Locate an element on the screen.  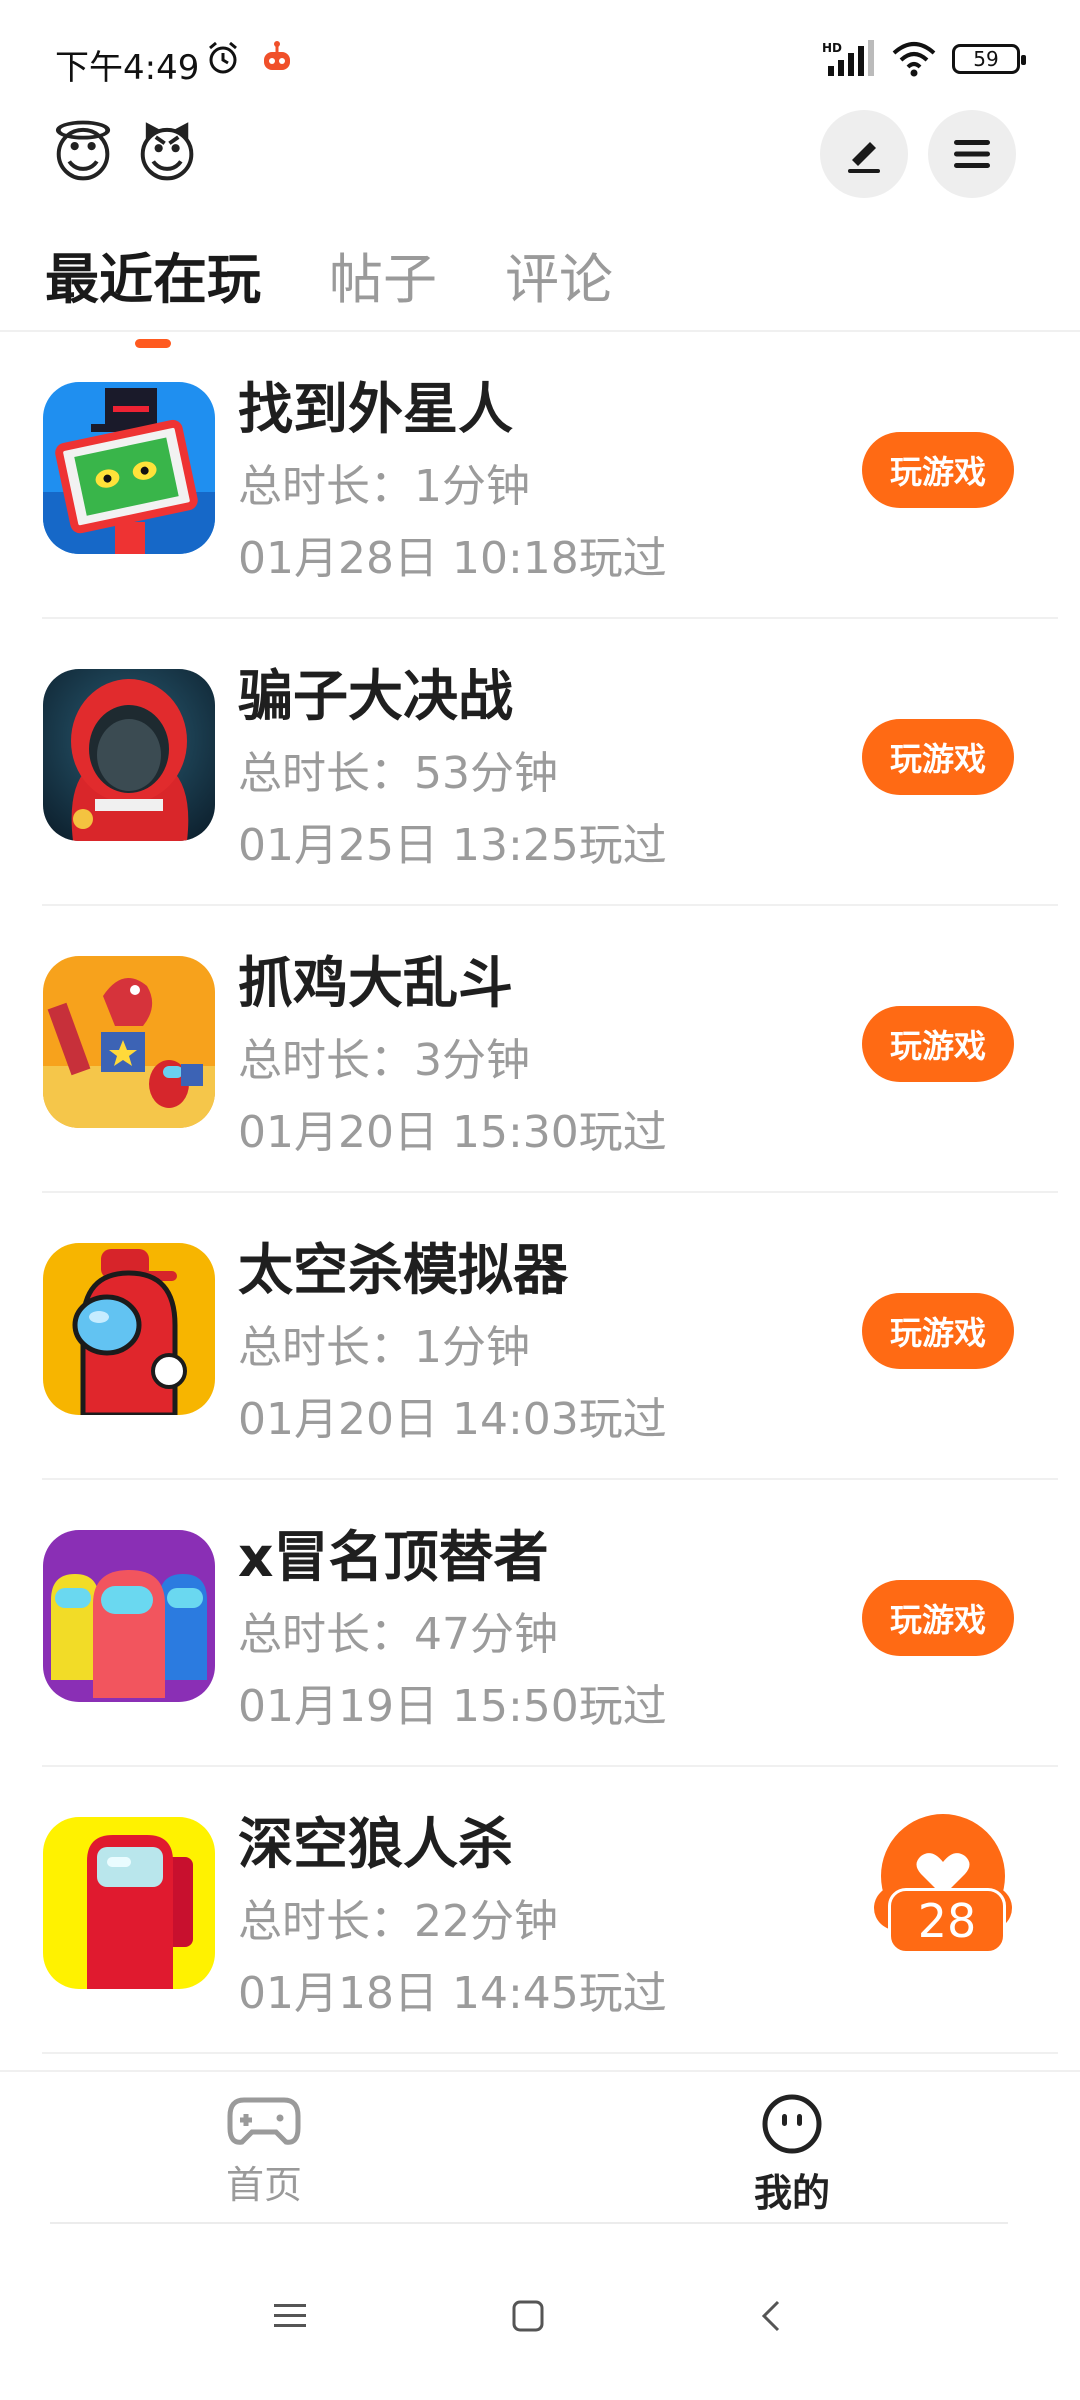
list-item: 太空杀模拟器 总时长：1分钟 01月20日 14:03玩过 玩游戏 is located at coordinates (540, 1336).